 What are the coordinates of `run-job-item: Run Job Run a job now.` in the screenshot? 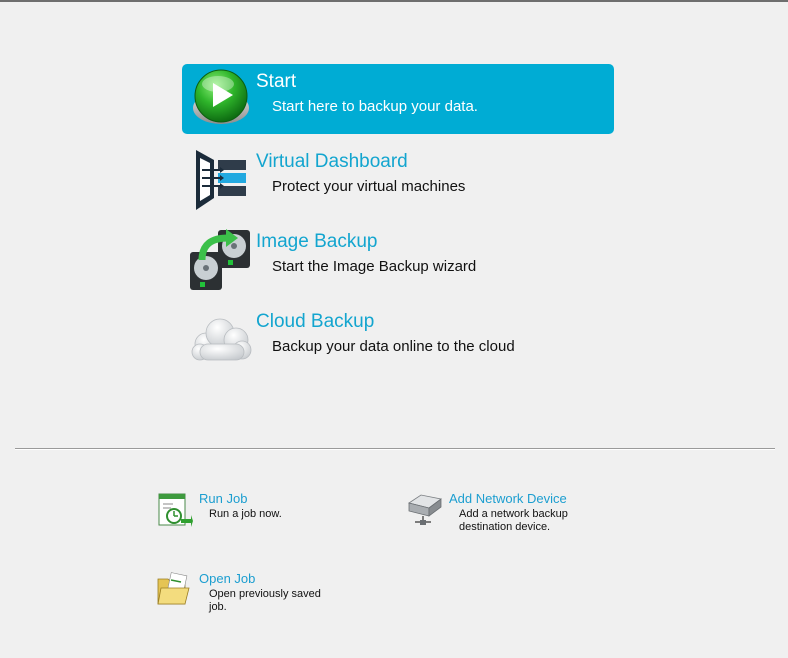 It's located at (257, 515).